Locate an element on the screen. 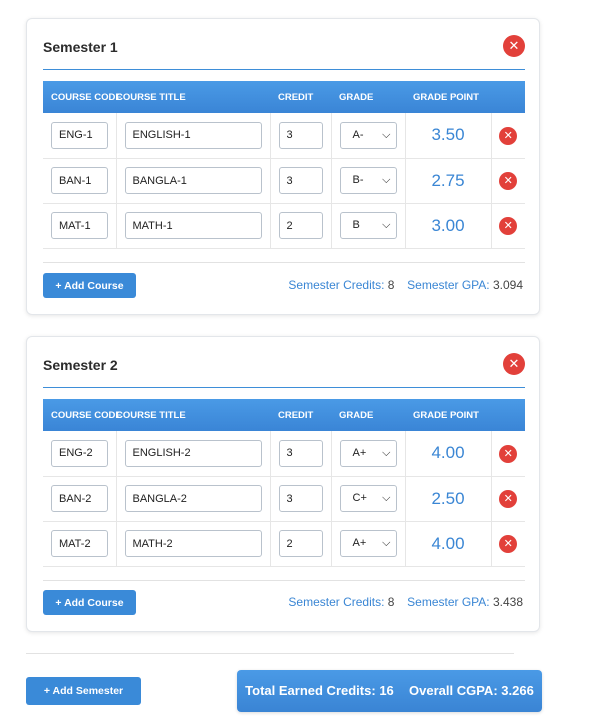 The image size is (599, 727). course-row: B- ⌵ 2.75 ✕ is located at coordinates (284, 181).